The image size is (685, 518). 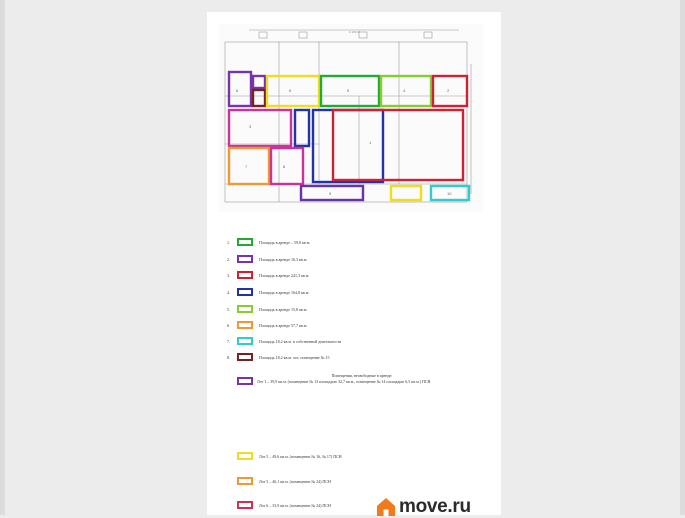 I want to click on plan-scale-label: 1:100 Ø, so click(x=354, y=32).